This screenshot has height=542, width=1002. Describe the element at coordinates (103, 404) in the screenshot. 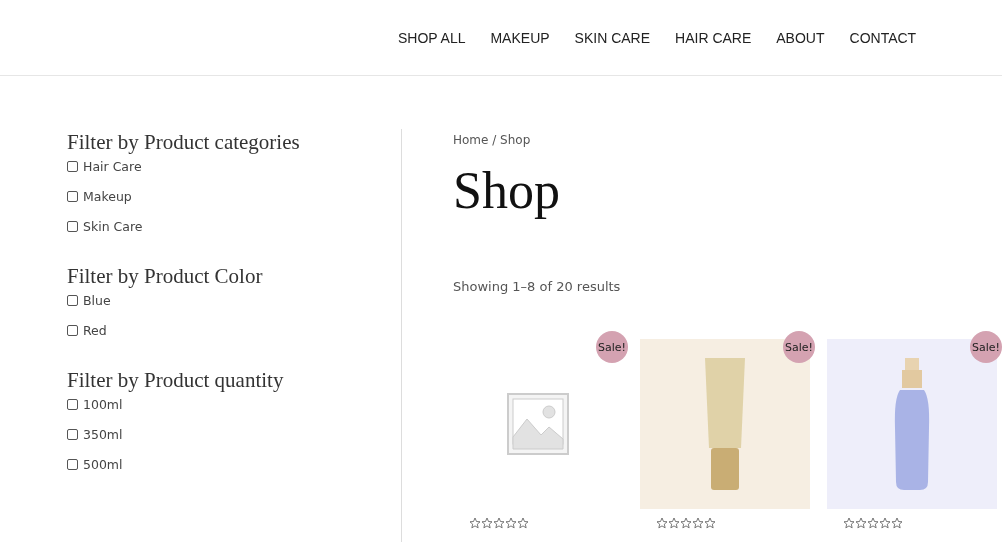

I see `filter-option-label: 100ml` at that location.